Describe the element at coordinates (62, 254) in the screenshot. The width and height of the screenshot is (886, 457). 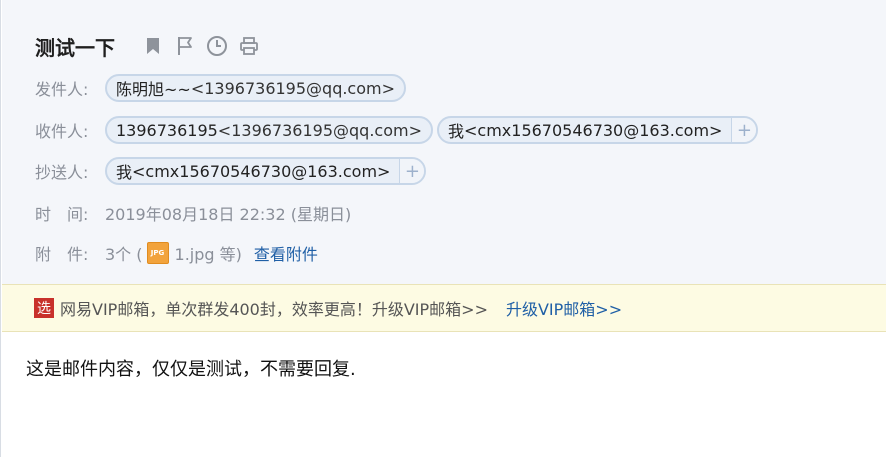
I see `attachment-label: 附 件:` at that location.